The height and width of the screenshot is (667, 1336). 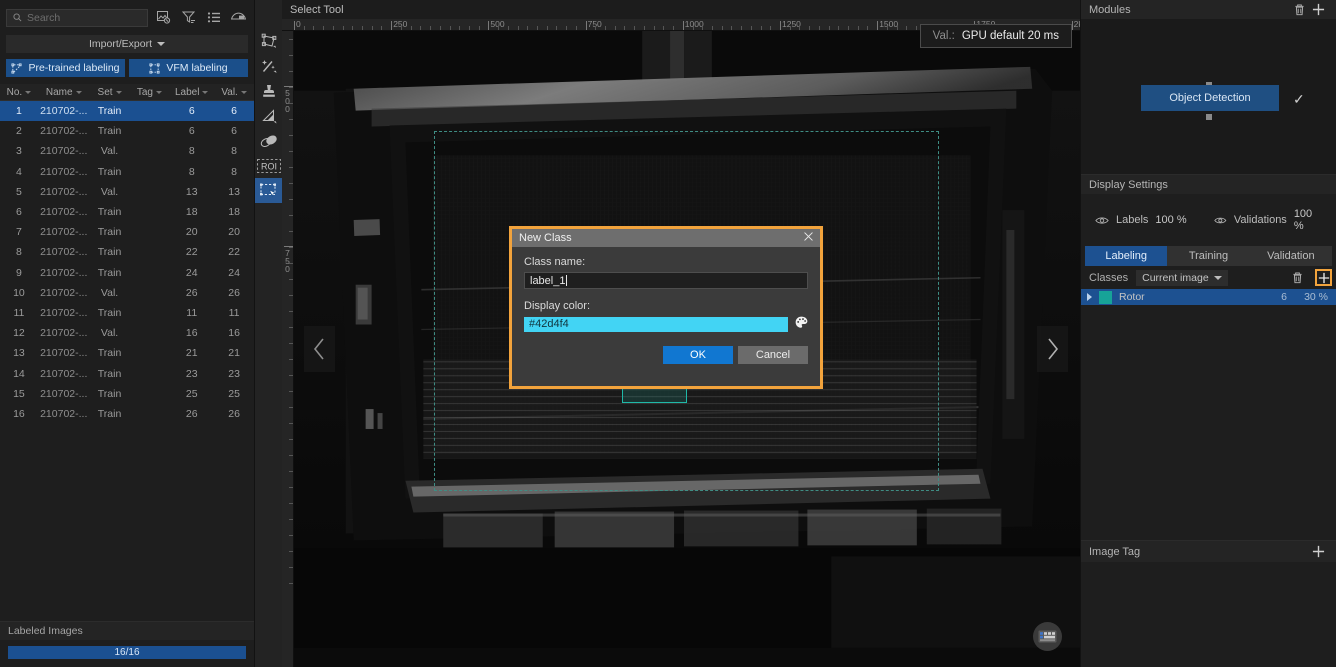 What do you see at coordinates (238, 17) in the screenshot?
I see `panel-layout-icon` at bounding box center [238, 17].